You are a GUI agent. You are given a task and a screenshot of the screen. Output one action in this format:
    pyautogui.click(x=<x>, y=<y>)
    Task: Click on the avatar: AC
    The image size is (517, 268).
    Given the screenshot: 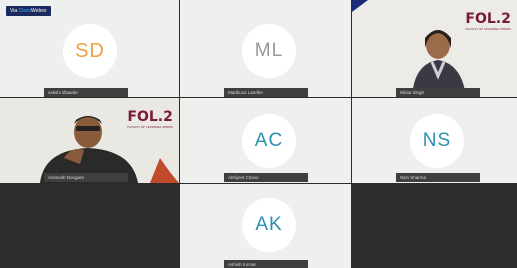 What is the action you would take?
    pyautogui.click(x=269, y=141)
    